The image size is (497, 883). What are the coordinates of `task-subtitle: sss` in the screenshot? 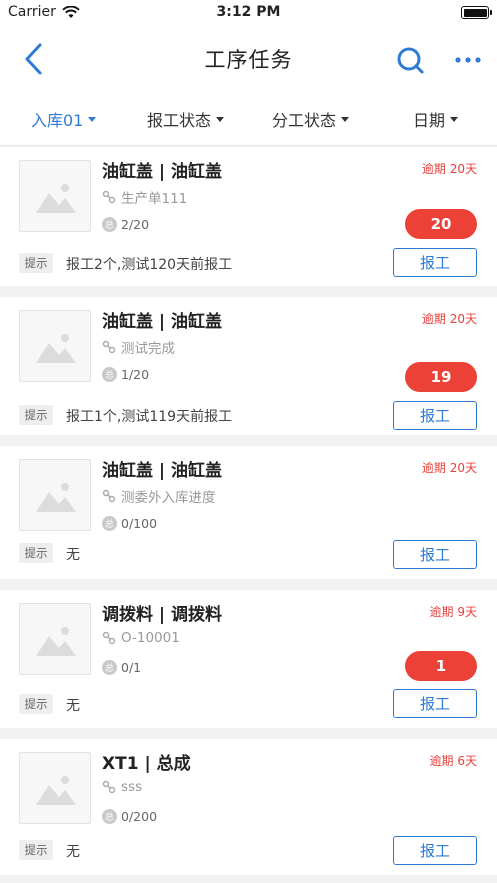 It's located at (122, 787).